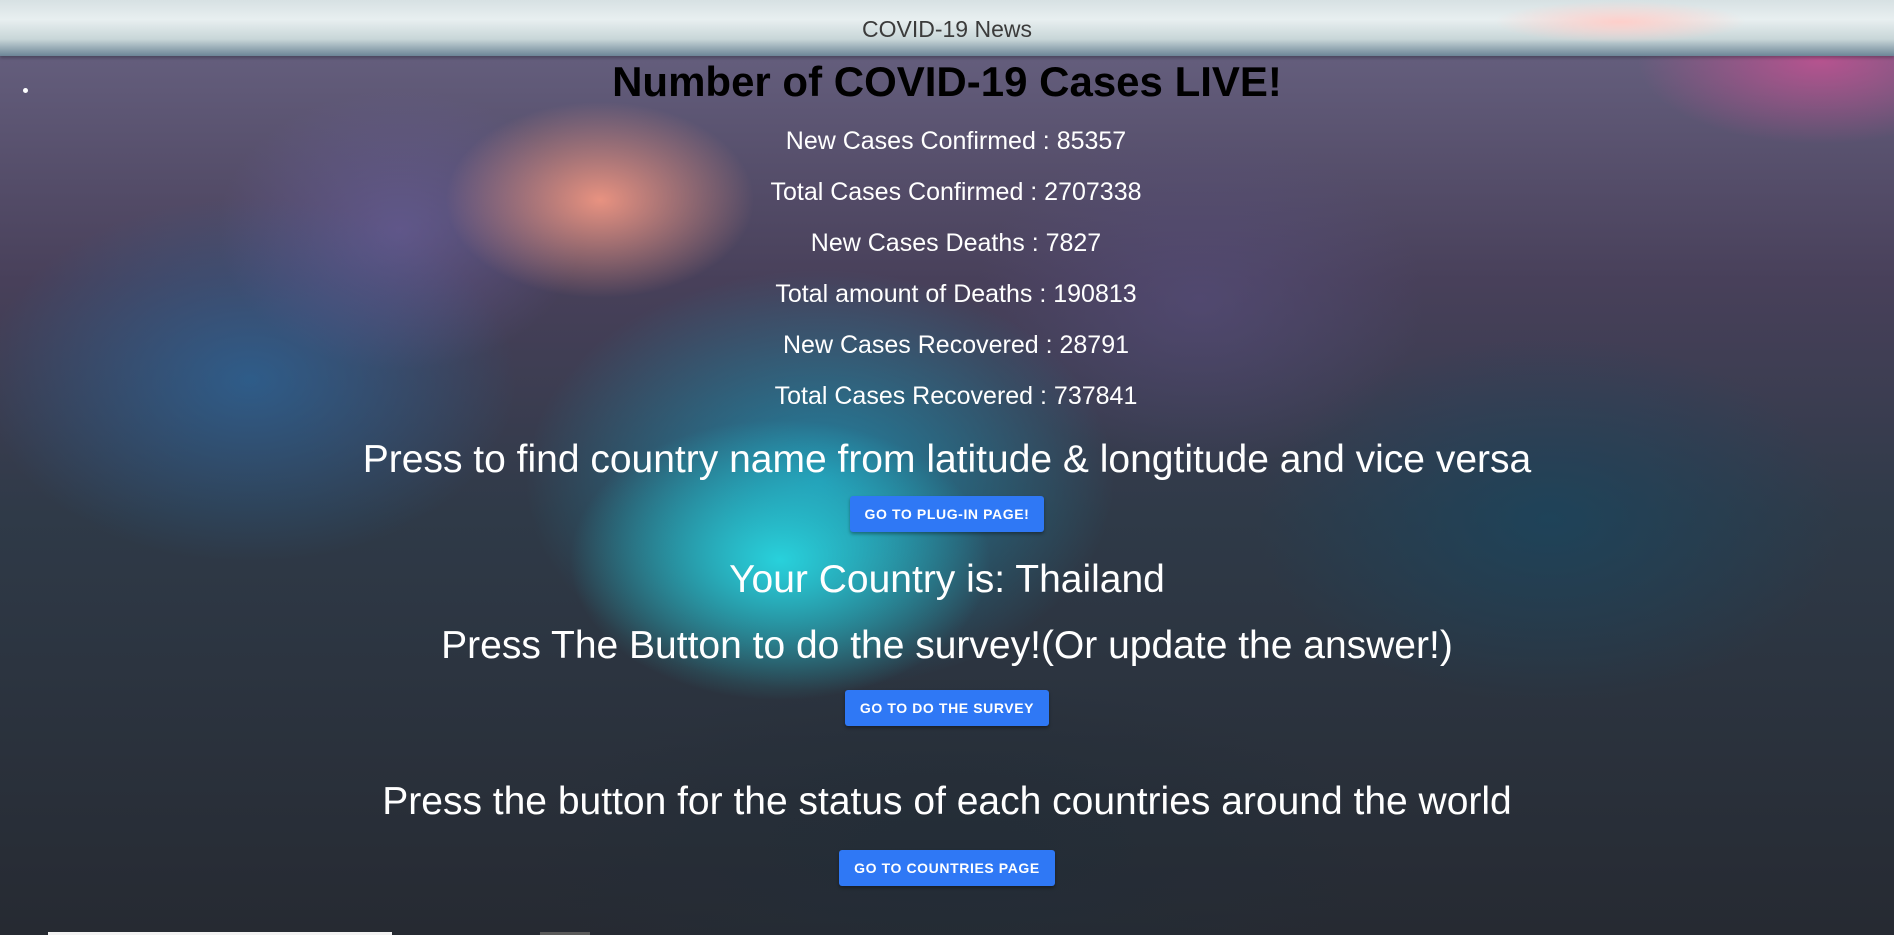  I want to click on stat-new-recovered: New Cases Recovered : 28791, so click(956, 345).